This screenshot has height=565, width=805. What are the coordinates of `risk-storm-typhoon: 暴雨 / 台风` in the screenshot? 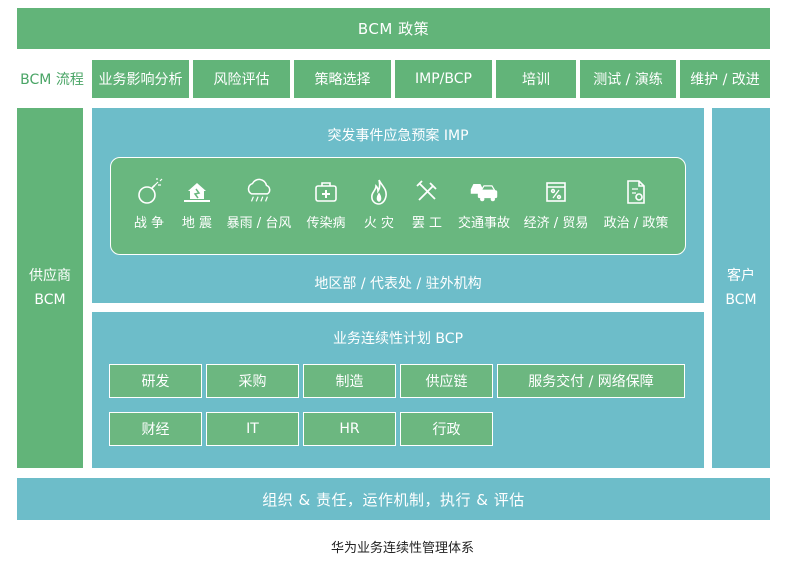 It's located at (259, 207).